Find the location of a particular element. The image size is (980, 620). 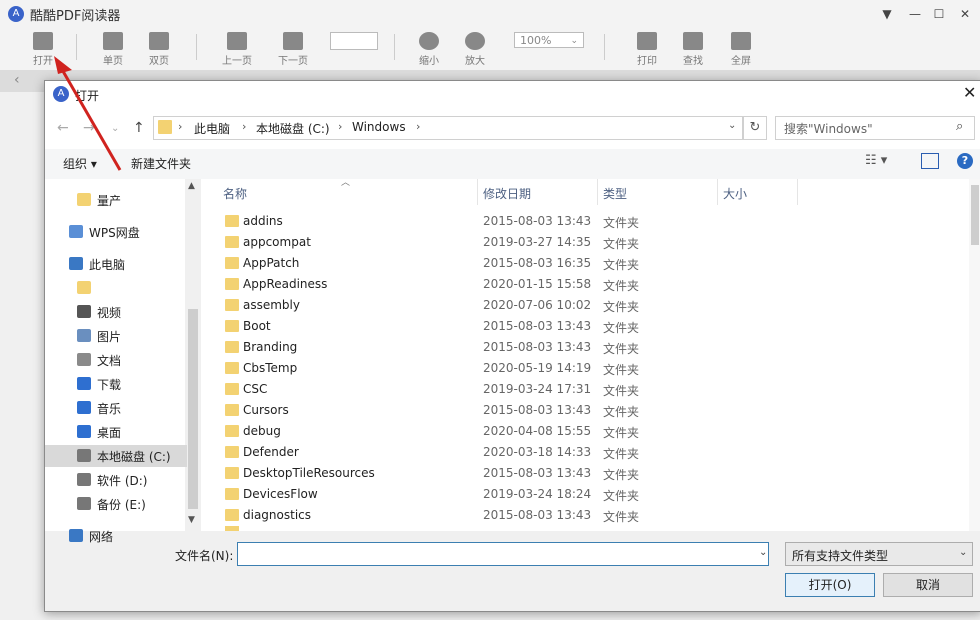

scroll-up-icon: ▲ is located at coordinates (191, 186).